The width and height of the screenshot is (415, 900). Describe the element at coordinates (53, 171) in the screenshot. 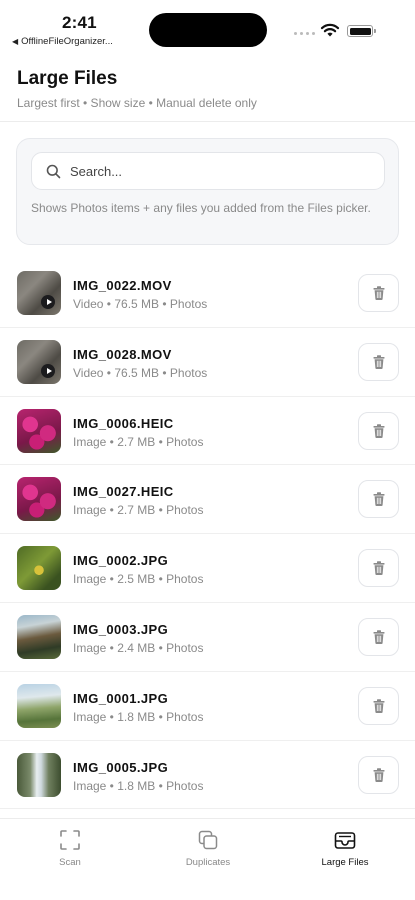

I see `search-icon` at that location.